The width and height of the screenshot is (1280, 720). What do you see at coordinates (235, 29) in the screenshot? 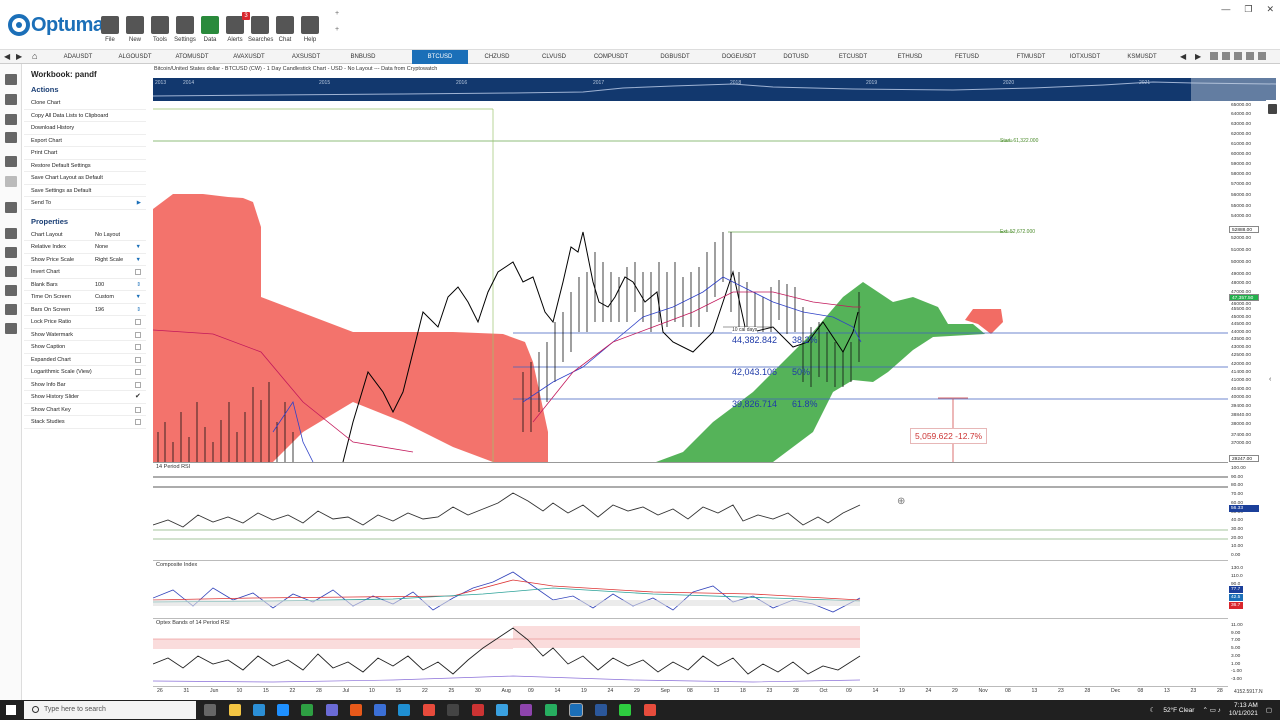
I see `alerts-button: Alerts` at bounding box center [235, 29].